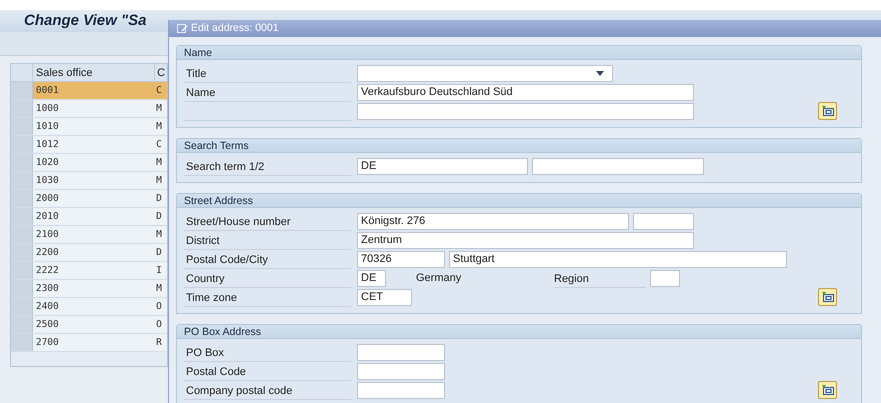 Image resolution: width=881 pixels, height=403 pixels. I want to click on country-name-text: Germany, so click(439, 278).